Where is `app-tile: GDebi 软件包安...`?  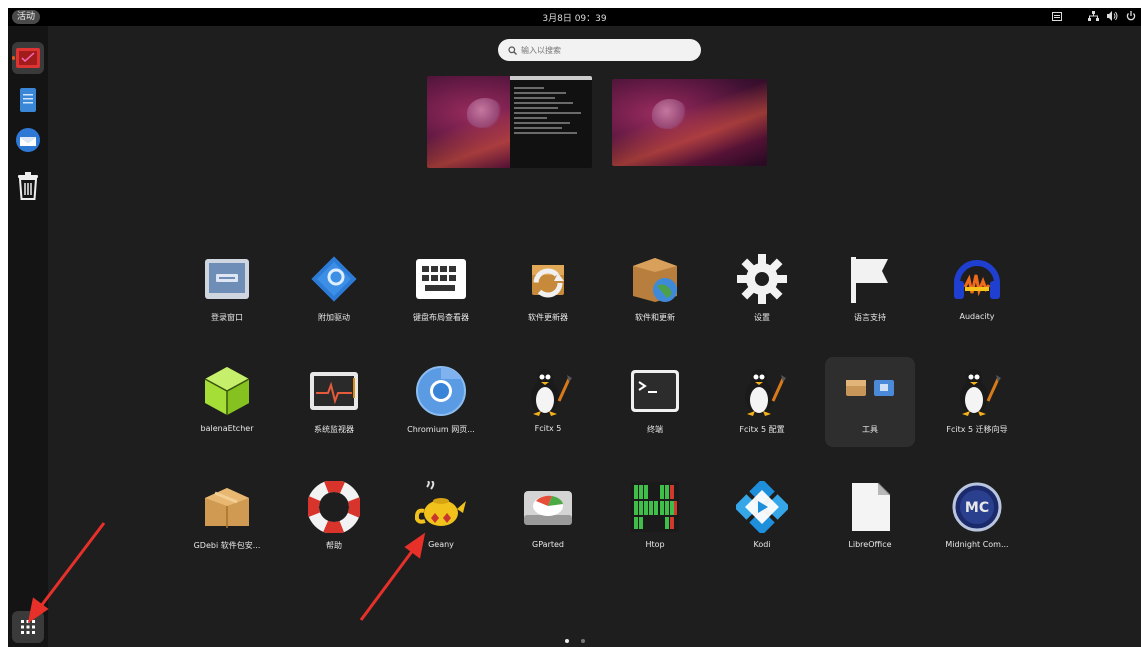 app-tile: GDebi 软件包安... is located at coordinates (227, 518).